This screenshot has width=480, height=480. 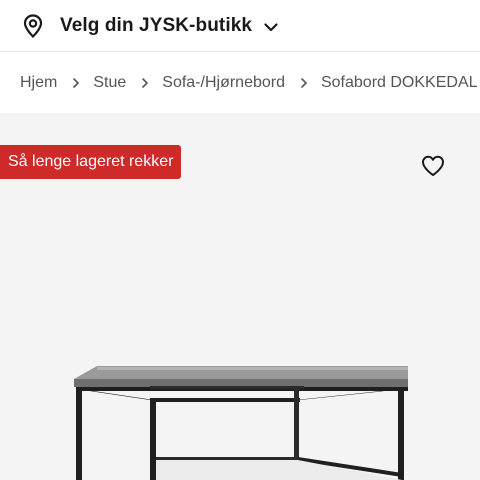 I want to click on breadcrumb-item-stue: Stue, so click(x=109, y=83).